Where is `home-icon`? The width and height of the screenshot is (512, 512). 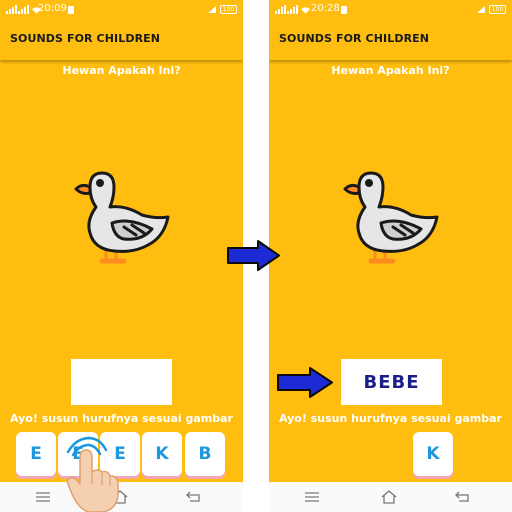 home-icon is located at coordinates (389, 497).